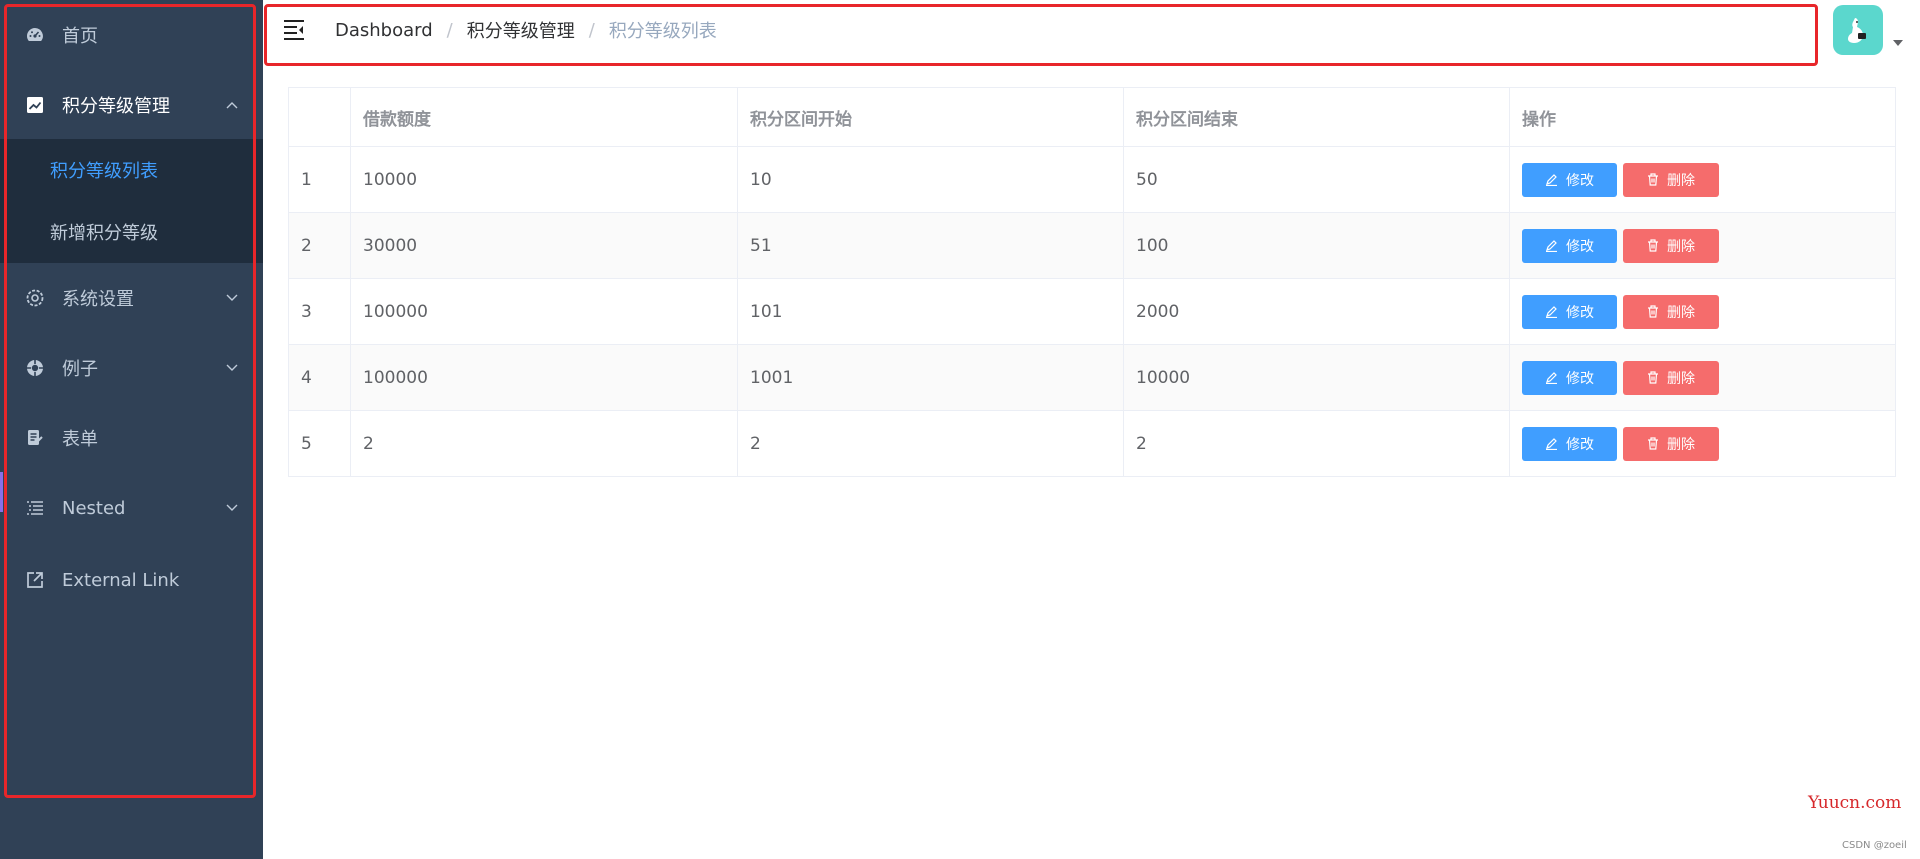  I want to click on cell-range-end: 2000, so click(1316, 311).